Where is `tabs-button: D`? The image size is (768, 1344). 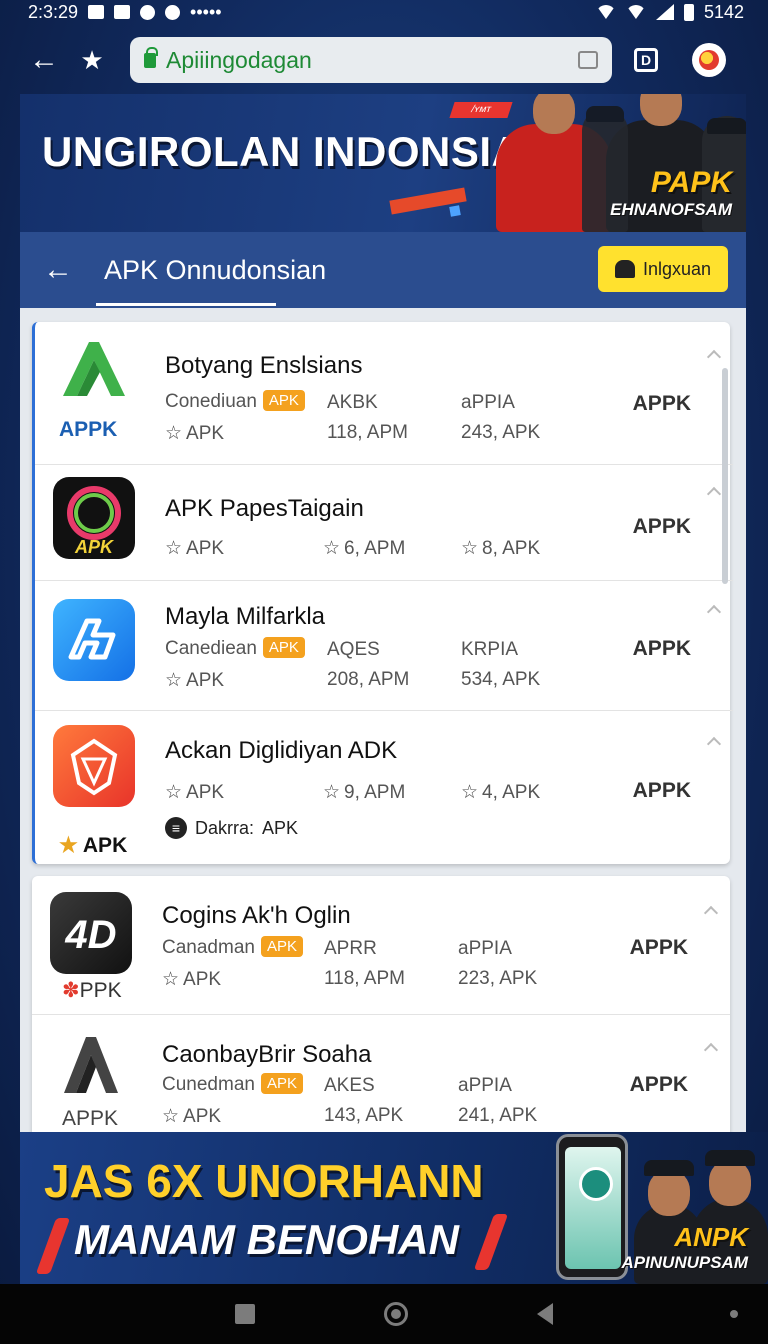
tabs-button: D is located at coordinates (646, 60).